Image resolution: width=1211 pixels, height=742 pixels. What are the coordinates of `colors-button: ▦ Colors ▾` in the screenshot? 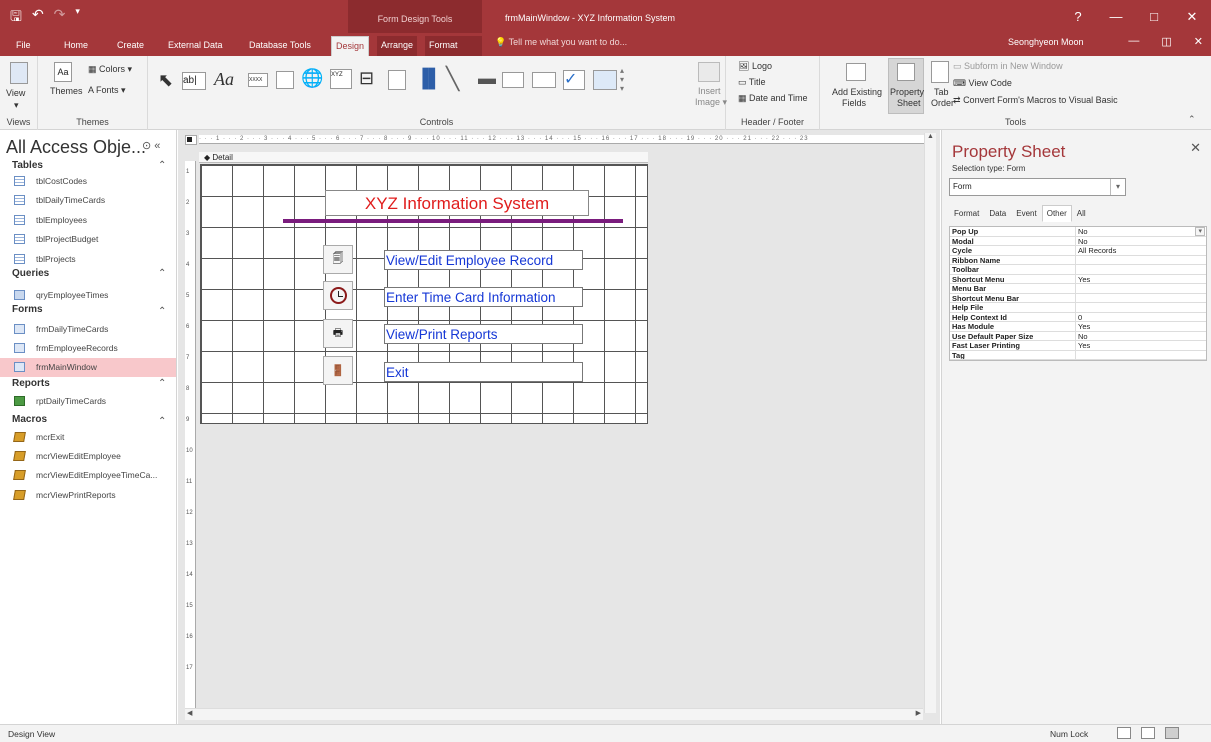 It's located at (110, 69).